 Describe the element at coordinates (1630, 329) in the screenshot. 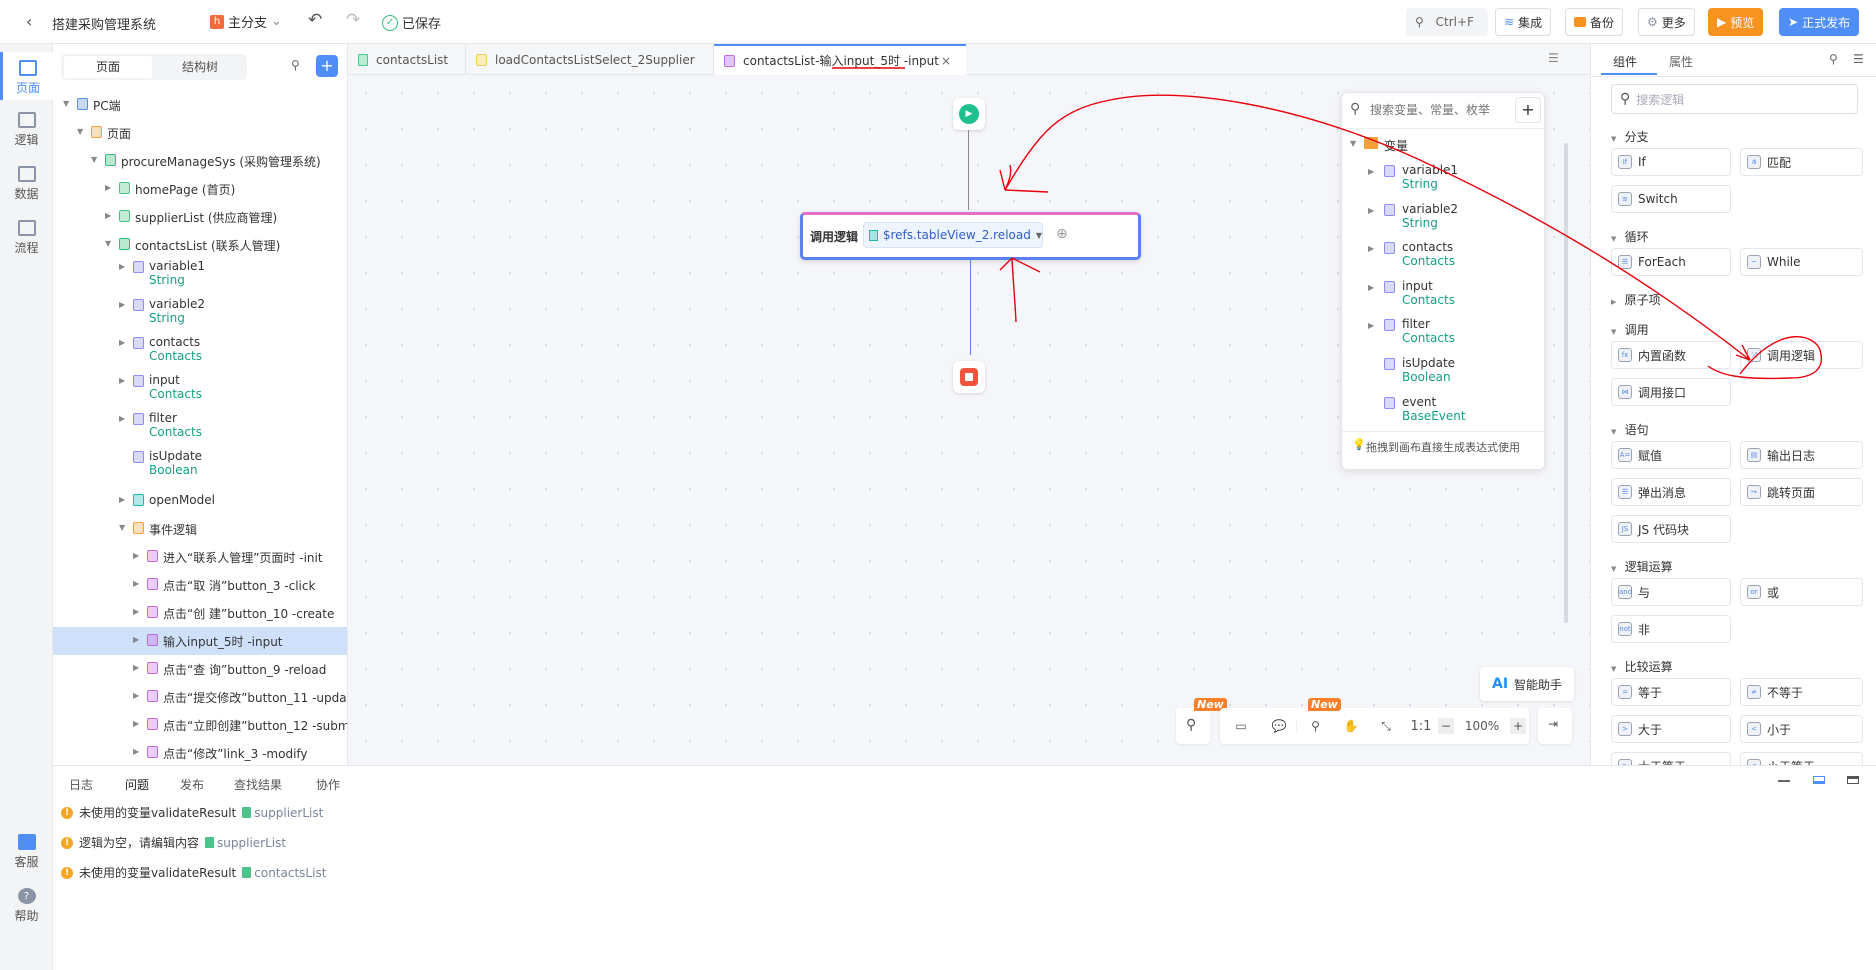

I see `section-header: ▼ 调用` at that location.